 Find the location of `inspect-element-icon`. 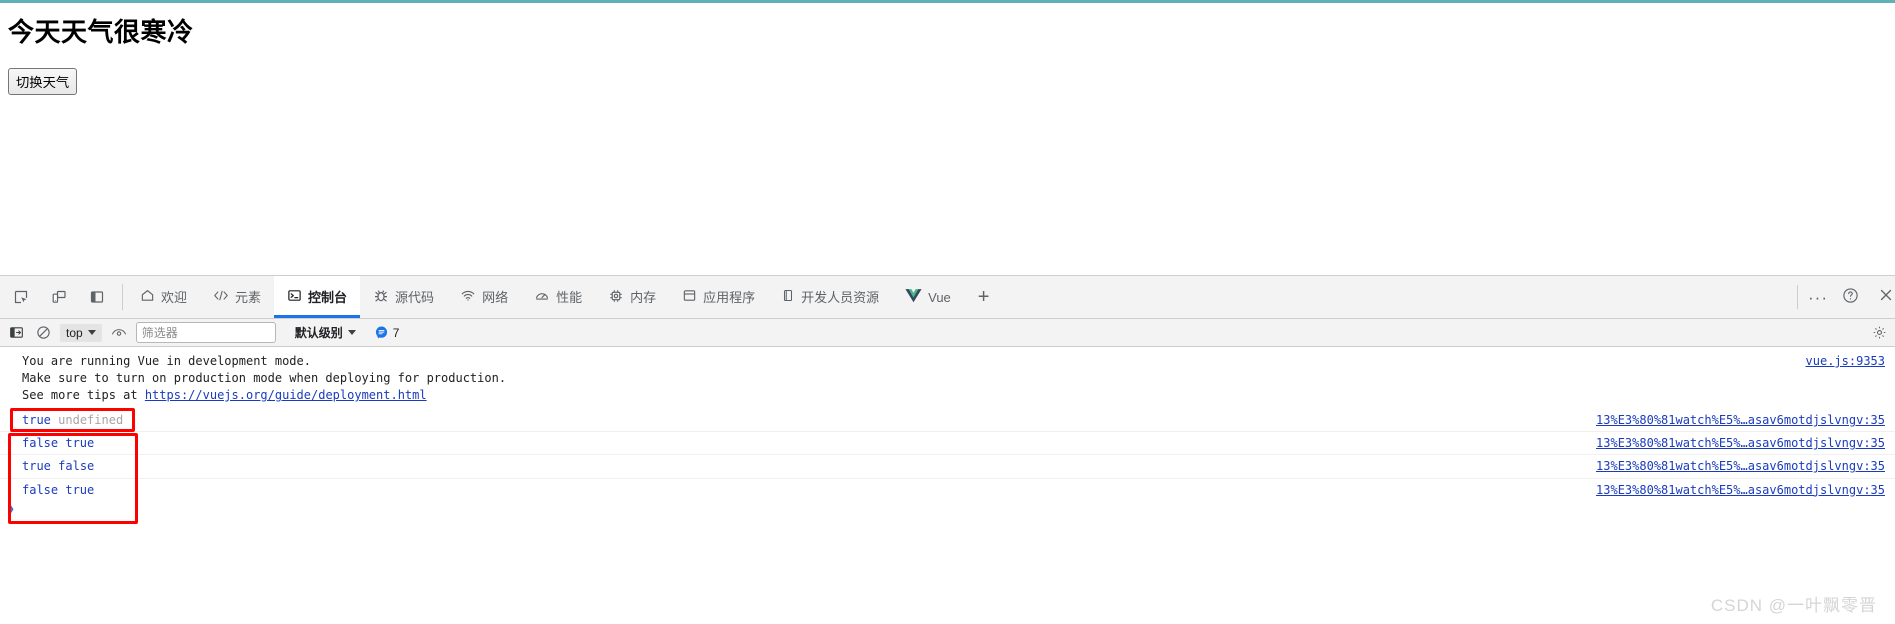

inspect-element-icon is located at coordinates (21, 297).